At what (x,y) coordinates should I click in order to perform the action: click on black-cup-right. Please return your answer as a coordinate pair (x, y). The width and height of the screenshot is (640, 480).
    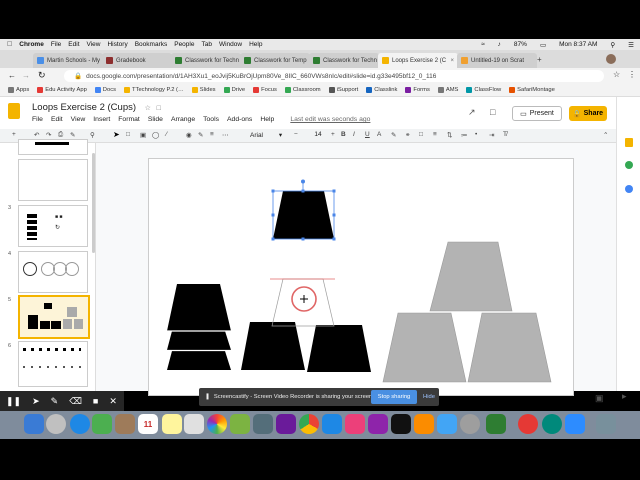
    Looking at the image, I should click on (339, 348).